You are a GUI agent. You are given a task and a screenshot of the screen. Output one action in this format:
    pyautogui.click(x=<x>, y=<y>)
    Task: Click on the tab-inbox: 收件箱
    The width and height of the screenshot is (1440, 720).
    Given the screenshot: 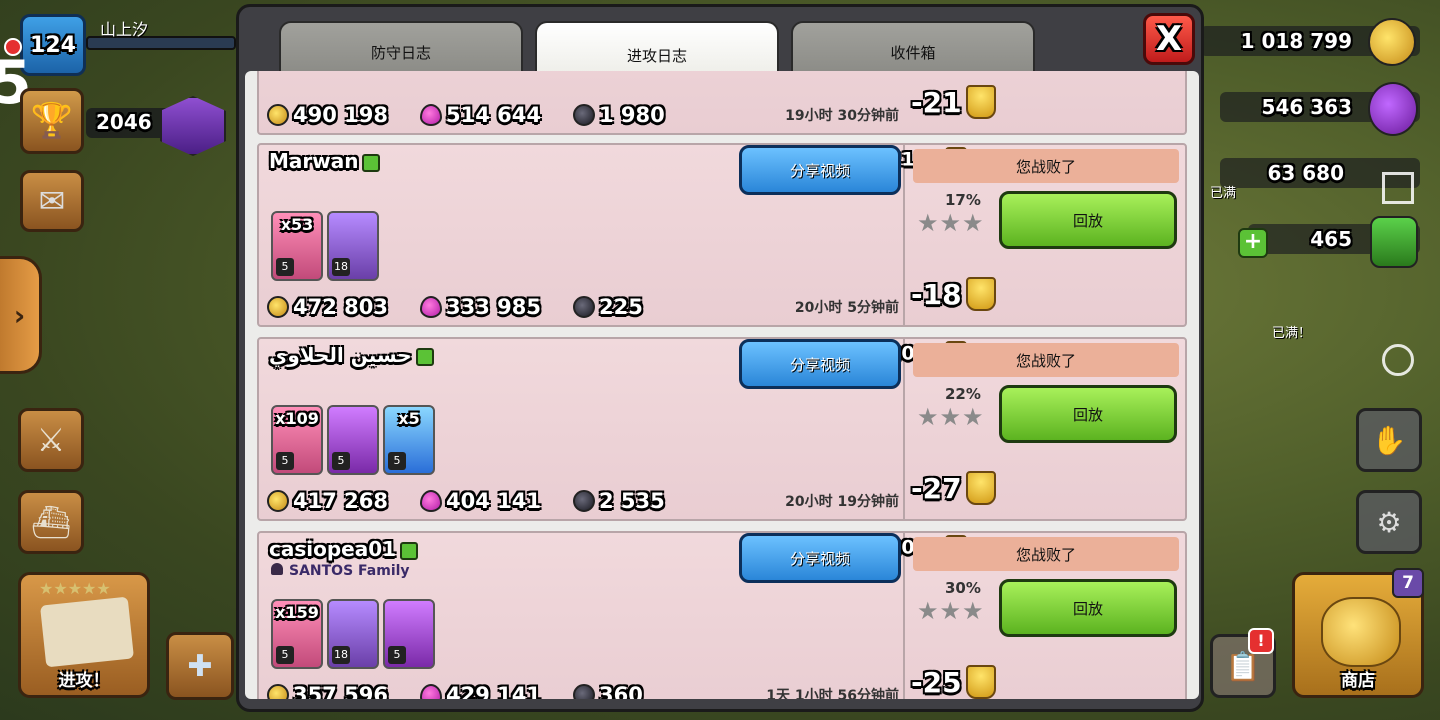 What is the action you would take?
    pyautogui.click(x=913, y=49)
    